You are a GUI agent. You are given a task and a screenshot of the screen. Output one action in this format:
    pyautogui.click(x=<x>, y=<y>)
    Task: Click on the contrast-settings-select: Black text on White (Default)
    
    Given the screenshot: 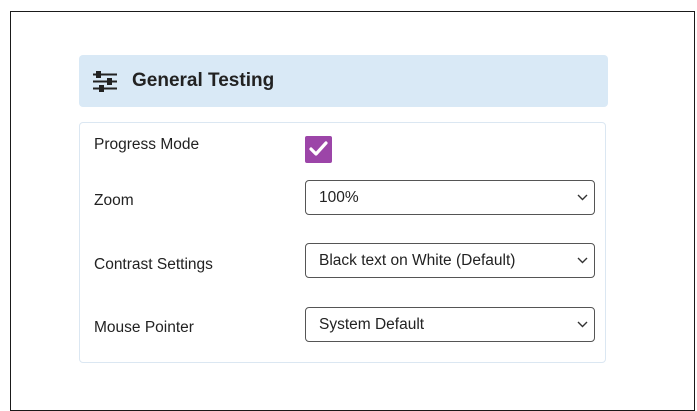 What is the action you would take?
    pyautogui.click(x=450, y=260)
    